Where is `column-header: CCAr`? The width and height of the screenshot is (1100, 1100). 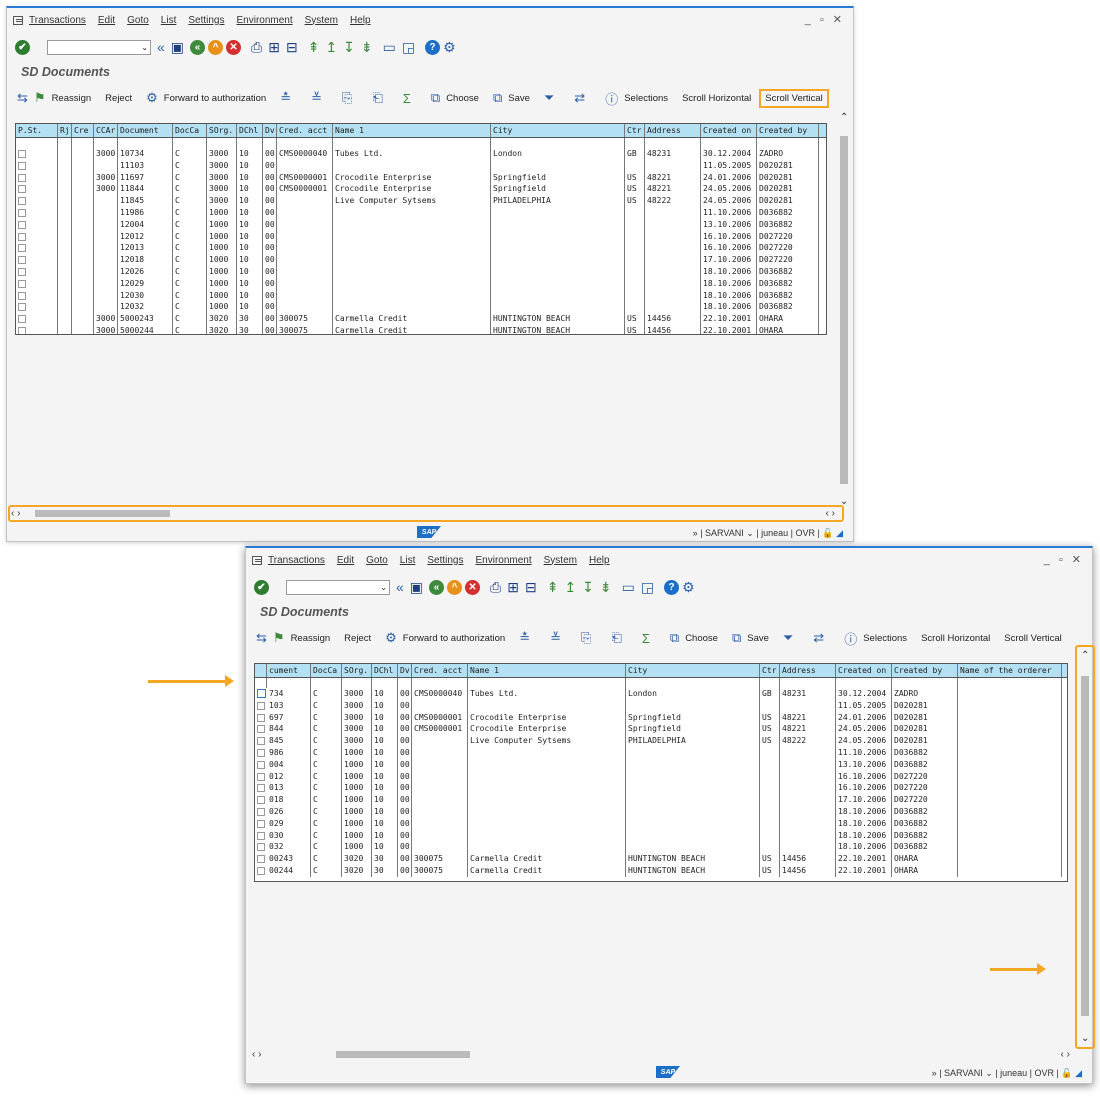 column-header: CCAr is located at coordinates (106, 130).